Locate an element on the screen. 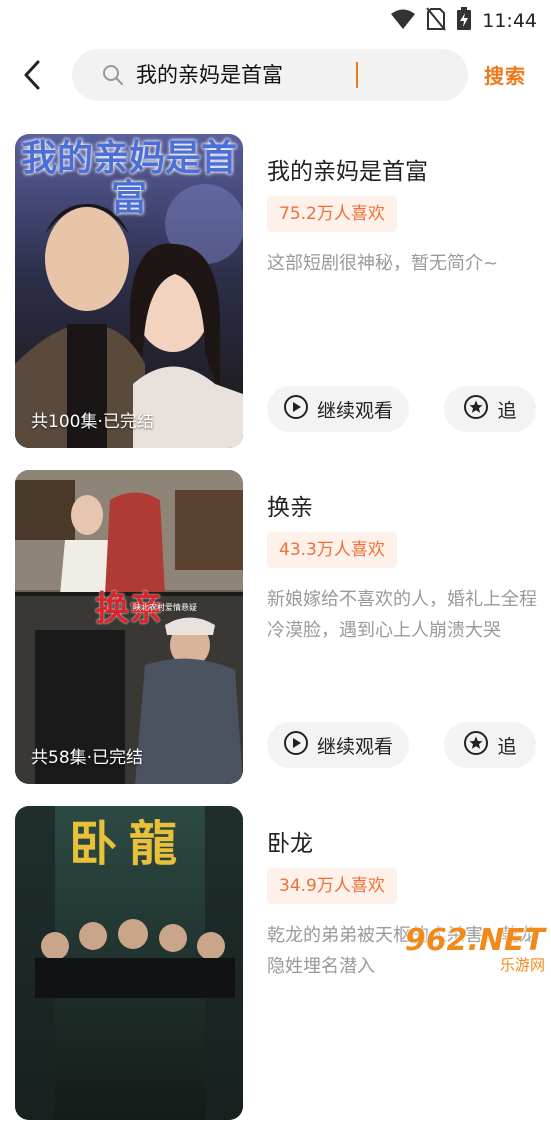  battery-charging-icon is located at coordinates (464, 21).